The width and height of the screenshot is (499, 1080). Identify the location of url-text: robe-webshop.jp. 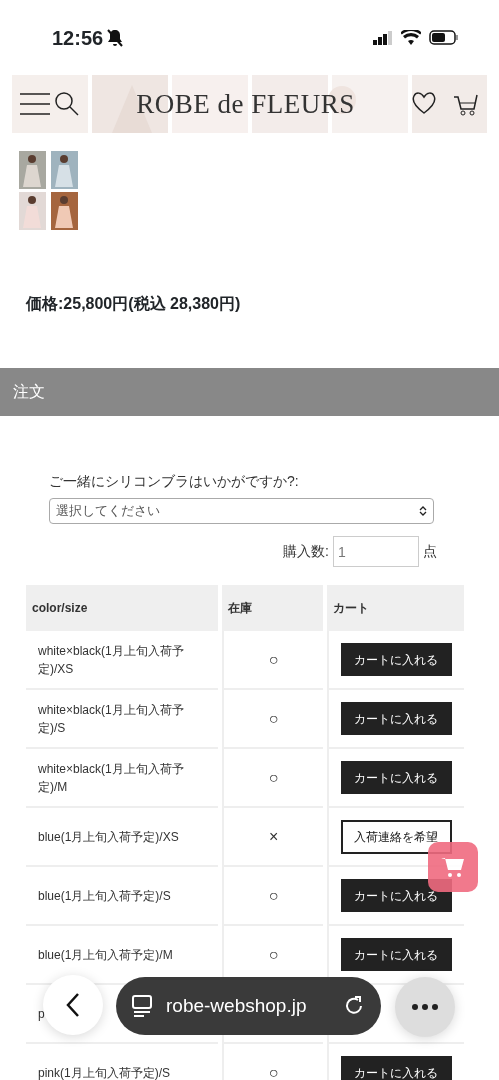
(237, 1005).